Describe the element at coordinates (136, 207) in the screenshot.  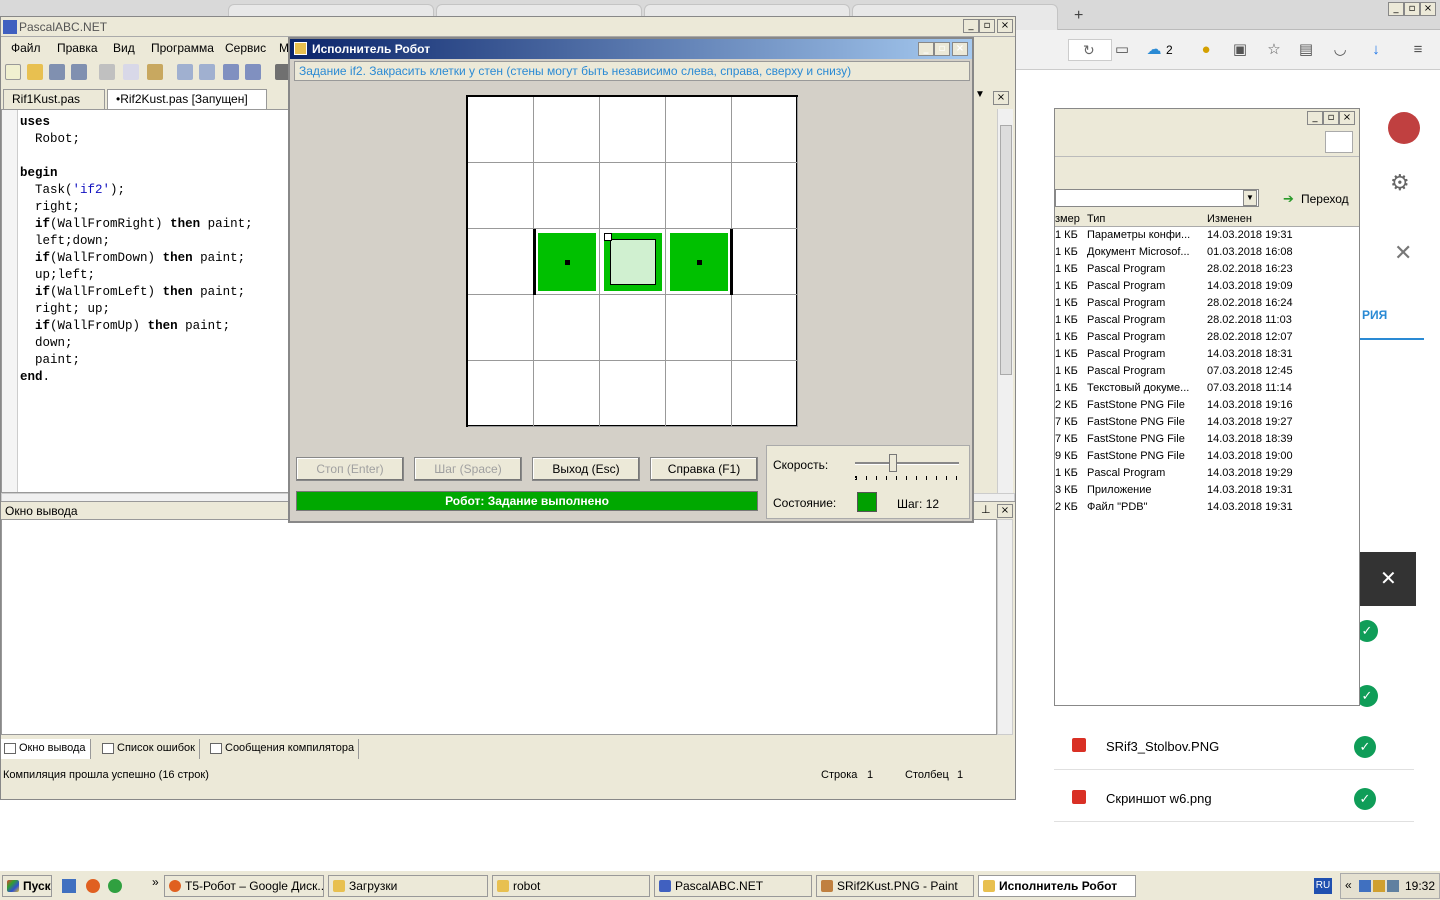
I see `code-line: right;` at that location.